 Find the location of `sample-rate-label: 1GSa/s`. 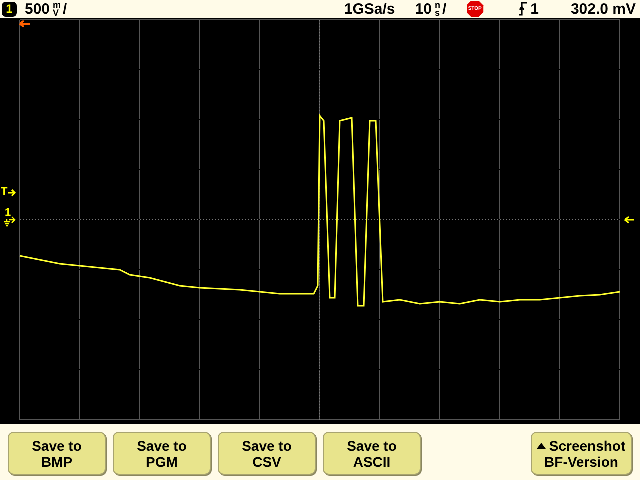

sample-rate-label: 1GSa/s is located at coordinates (370, 9).